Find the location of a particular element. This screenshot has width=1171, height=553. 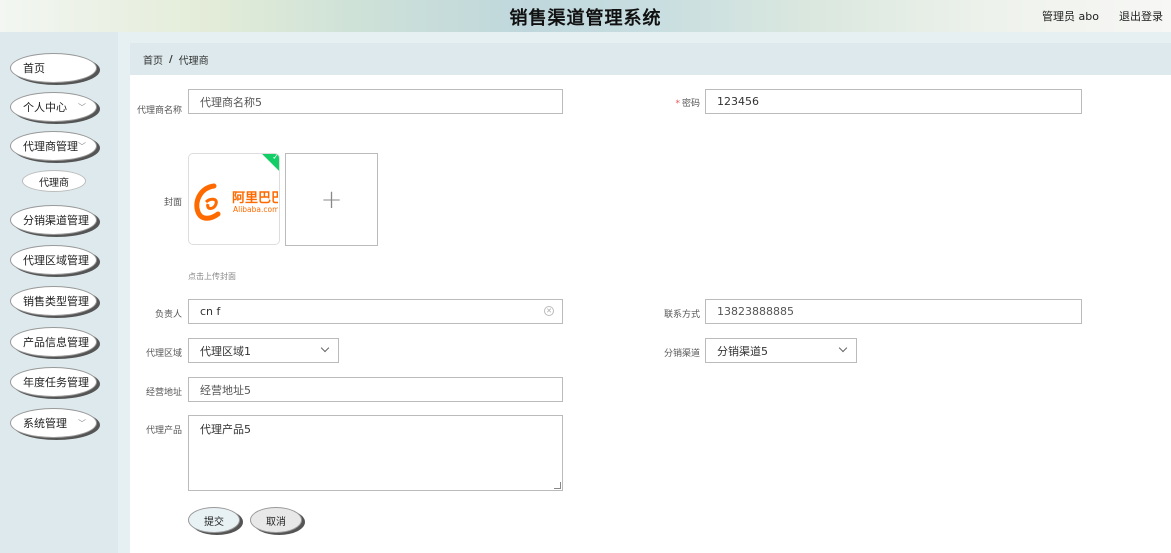

sidebar-item-label: 分销渠道管理 is located at coordinates (56, 220).